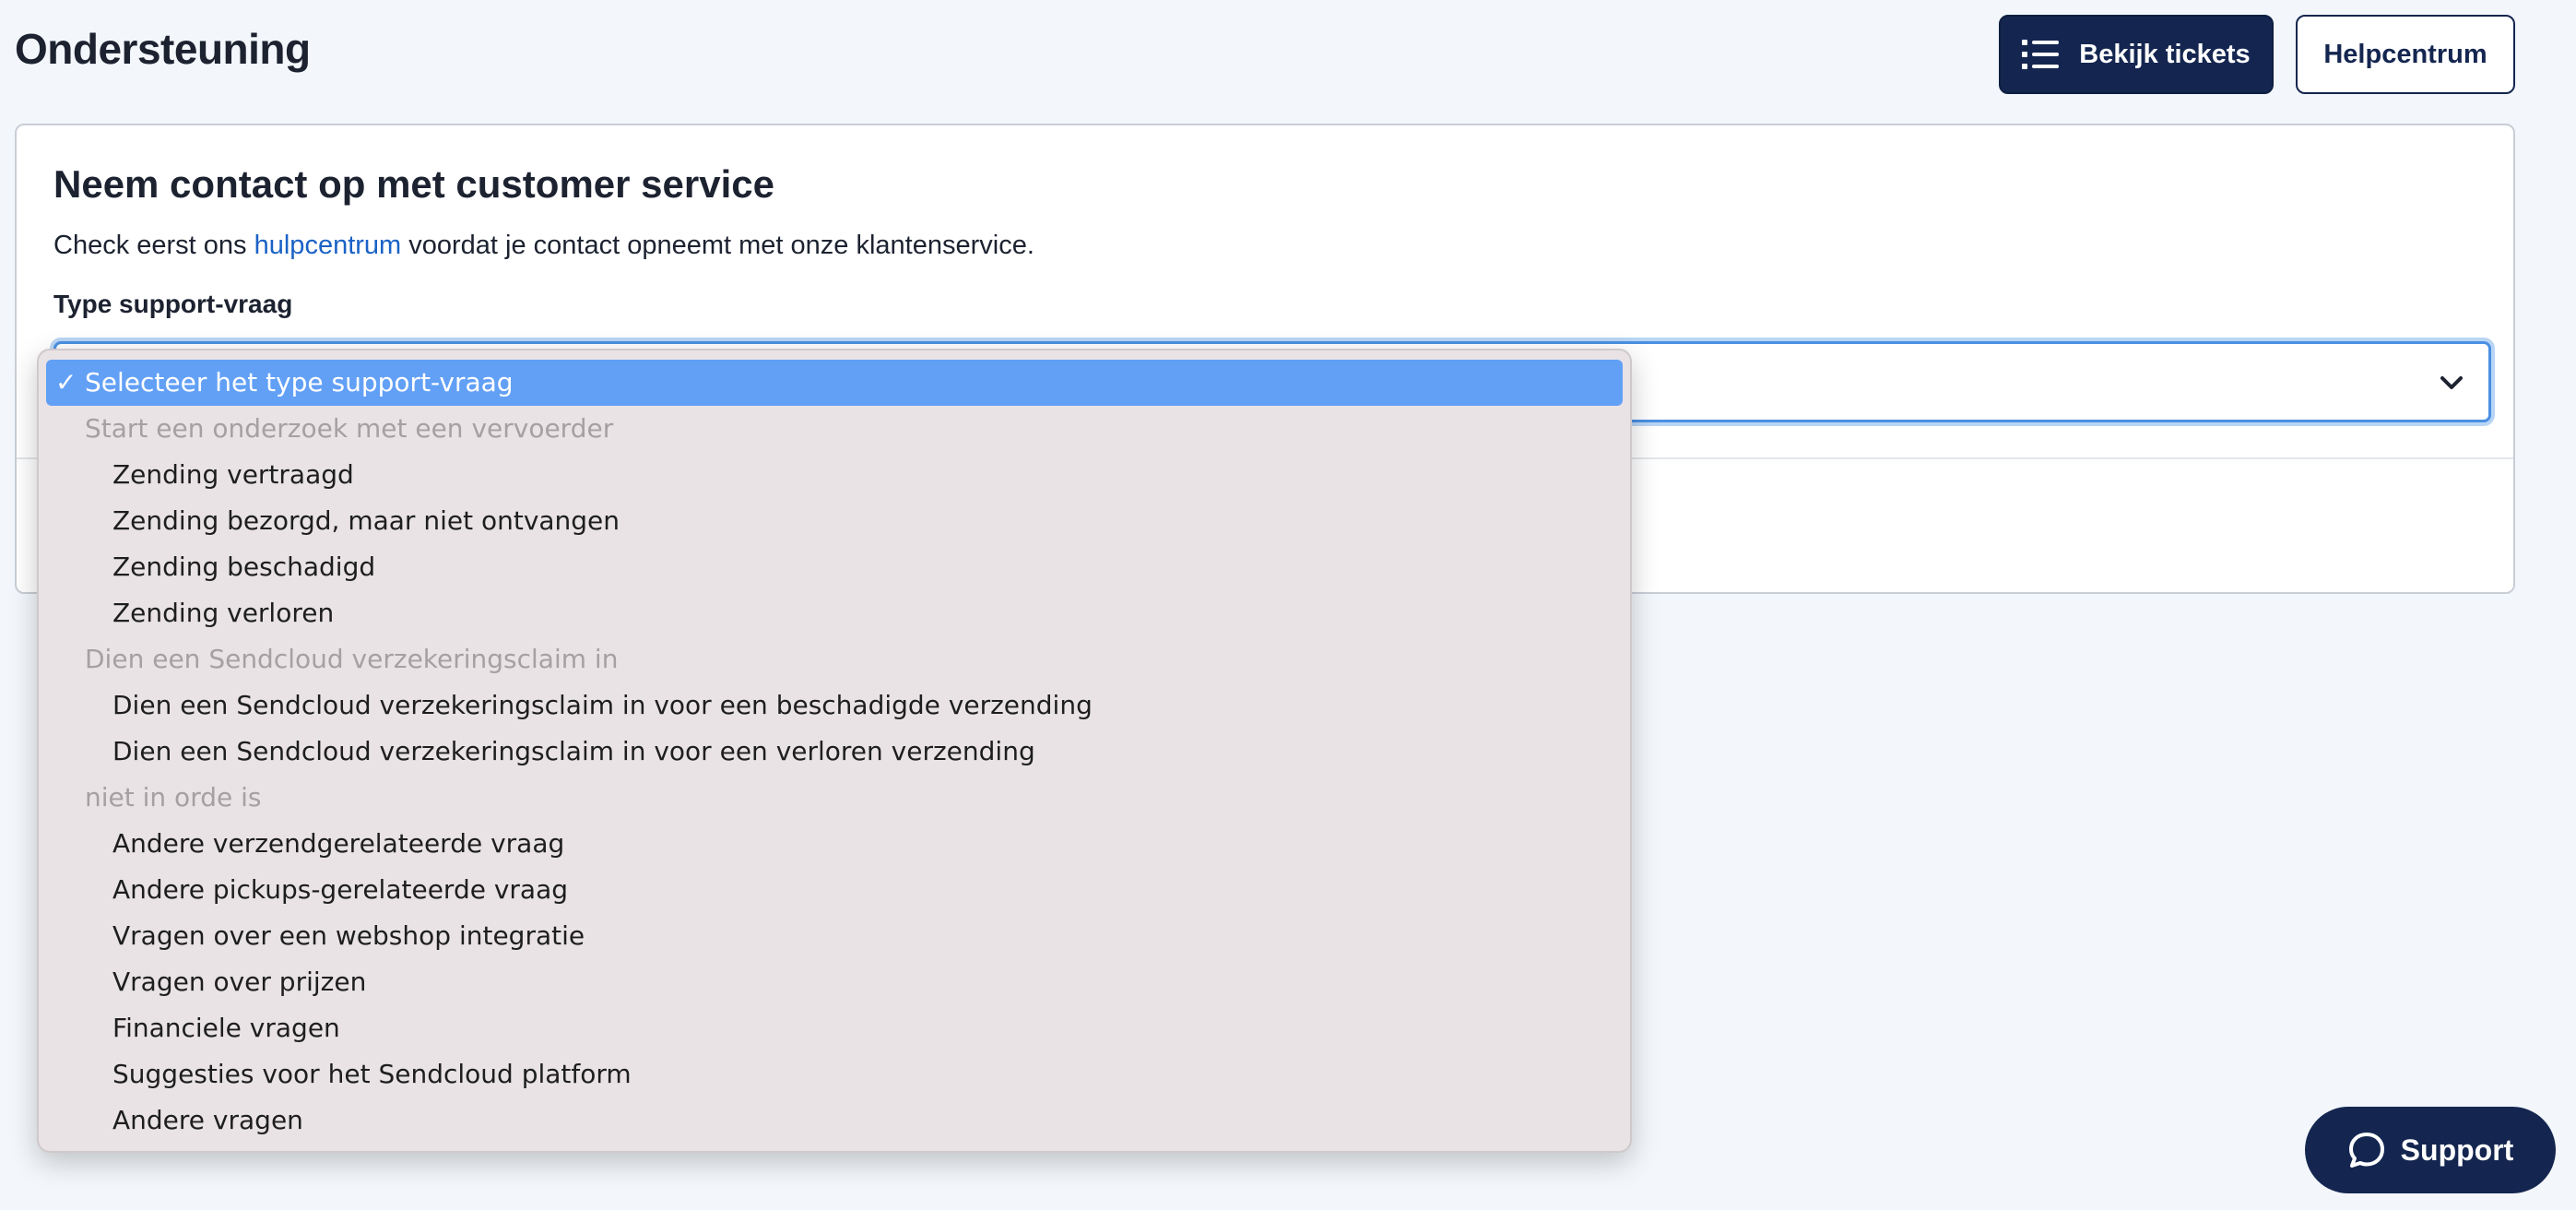 The height and width of the screenshot is (1210, 2576). I want to click on card-title: Neem contact op met customer service, so click(413, 184).